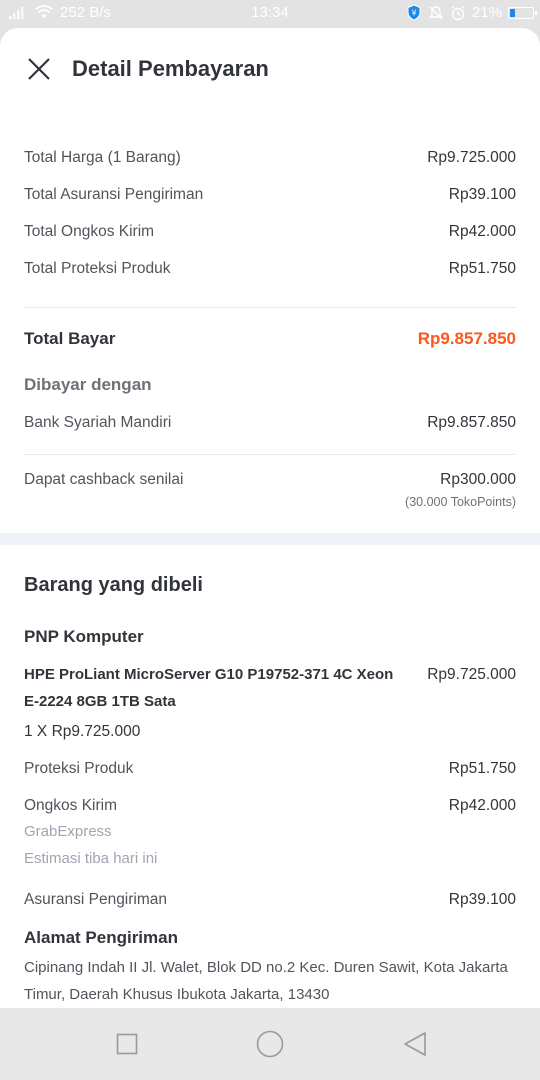 The image size is (540, 1080). I want to click on summary-row-protection: Total Proteksi Produk Rp51.750, so click(270, 269).